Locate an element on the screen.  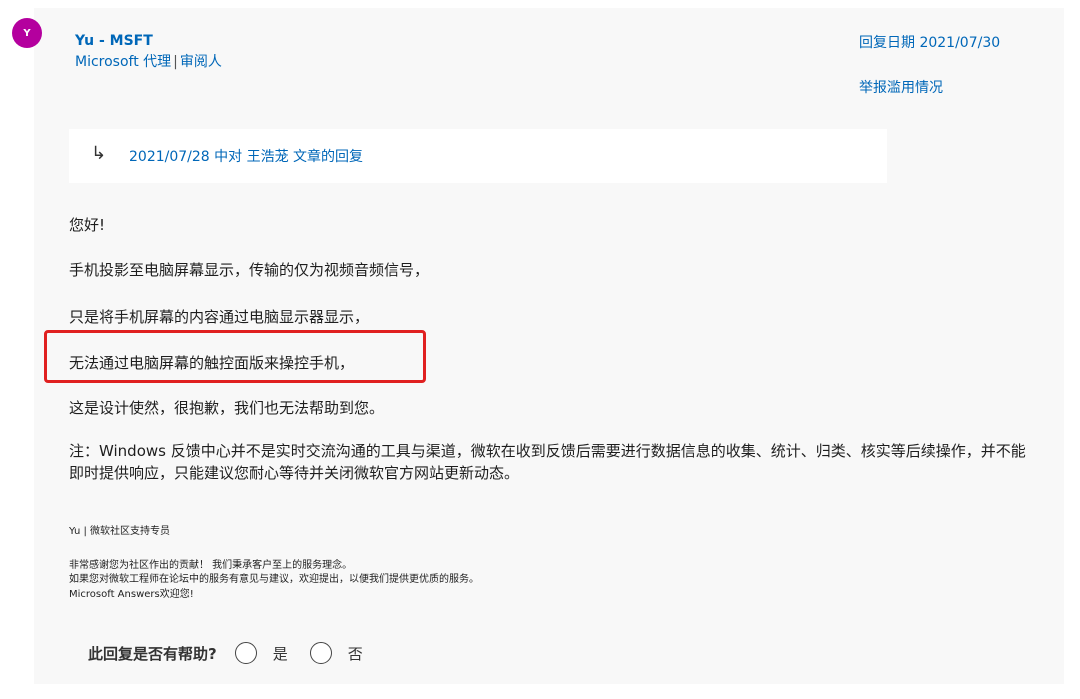
signature-name: Yu | 微软社区支持专员 is located at coordinates (120, 531).